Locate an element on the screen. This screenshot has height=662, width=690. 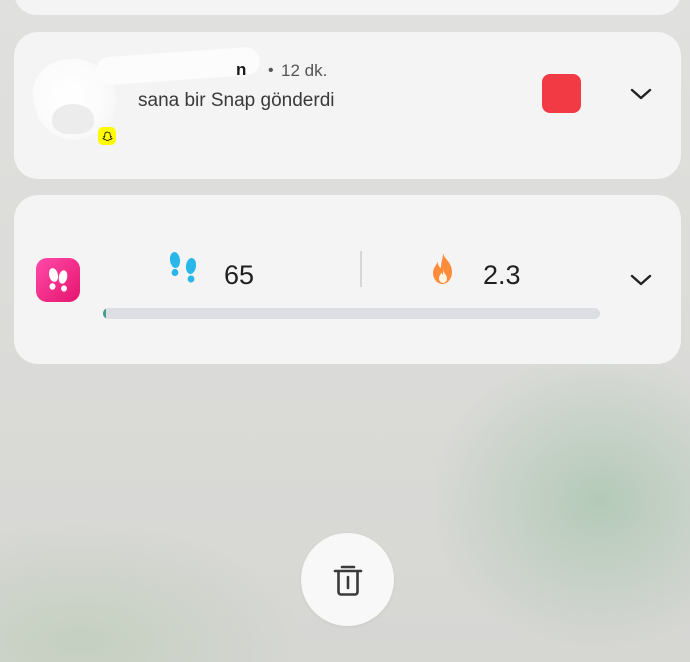
pedometer-feet-icon is located at coordinates (58, 280).